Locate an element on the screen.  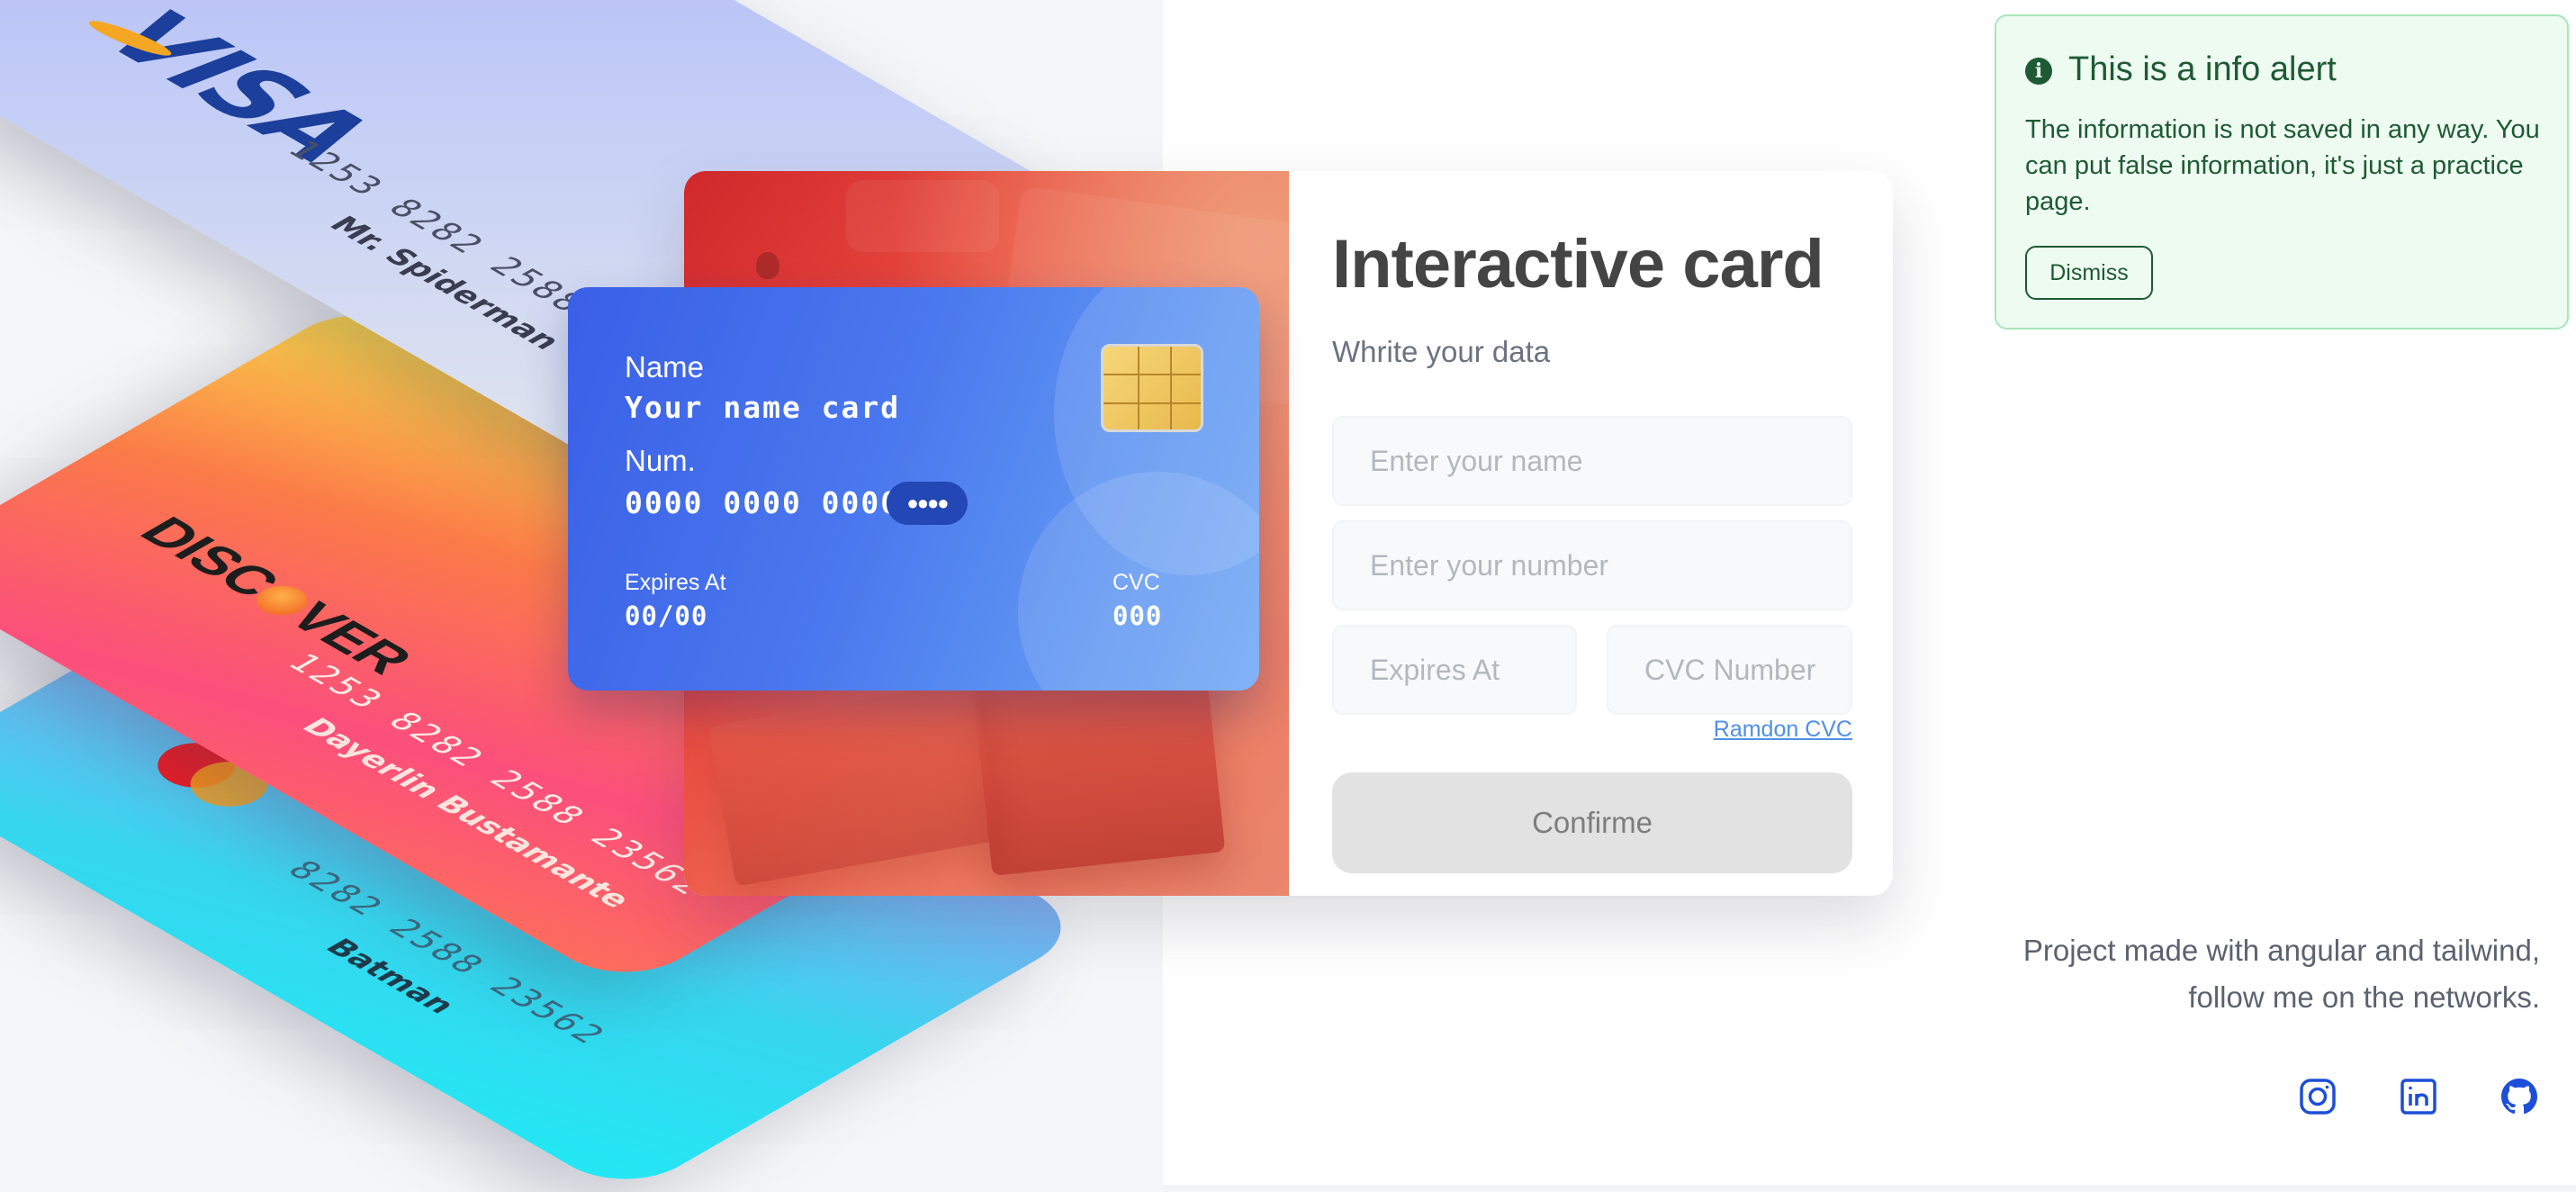
alert-title: This is a info alert is located at coordinates (2202, 69).